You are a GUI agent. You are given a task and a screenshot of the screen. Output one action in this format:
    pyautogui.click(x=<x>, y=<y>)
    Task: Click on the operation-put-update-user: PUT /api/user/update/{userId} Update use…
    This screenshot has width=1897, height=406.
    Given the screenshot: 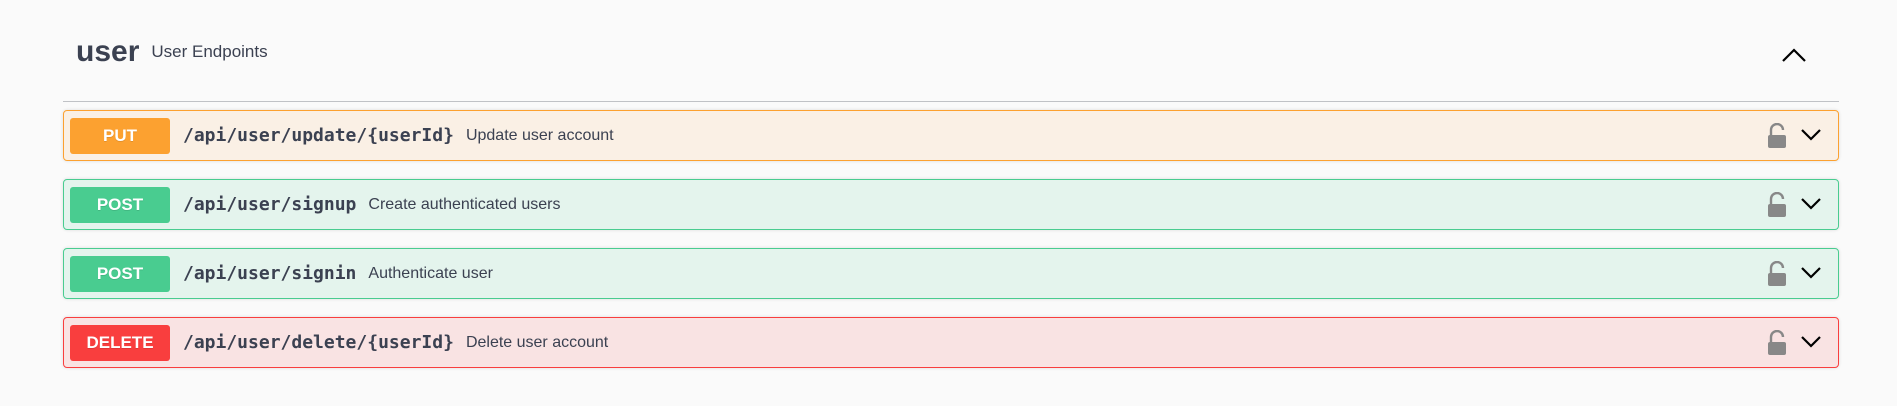 What is the action you would take?
    pyautogui.click(x=951, y=135)
    